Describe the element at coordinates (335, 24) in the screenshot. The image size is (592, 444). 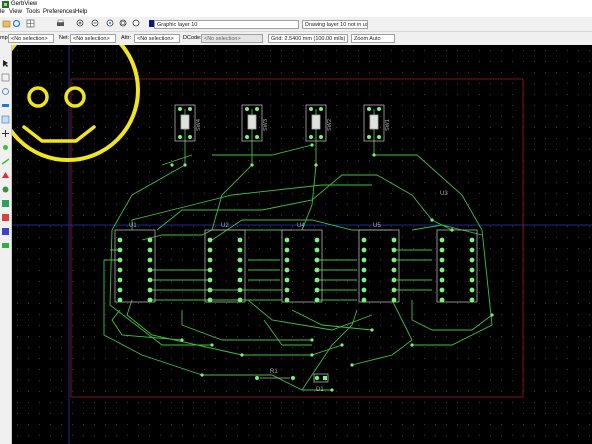
I see `layer-status-field: Drawing layer 10 not in use` at that location.